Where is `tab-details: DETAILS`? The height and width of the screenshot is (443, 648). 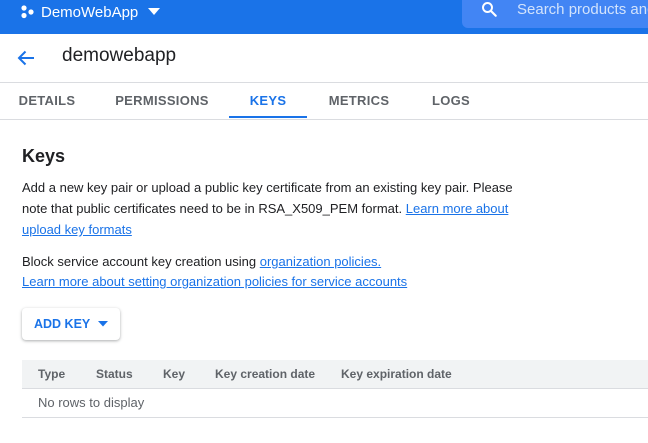 tab-details: DETAILS is located at coordinates (47, 100).